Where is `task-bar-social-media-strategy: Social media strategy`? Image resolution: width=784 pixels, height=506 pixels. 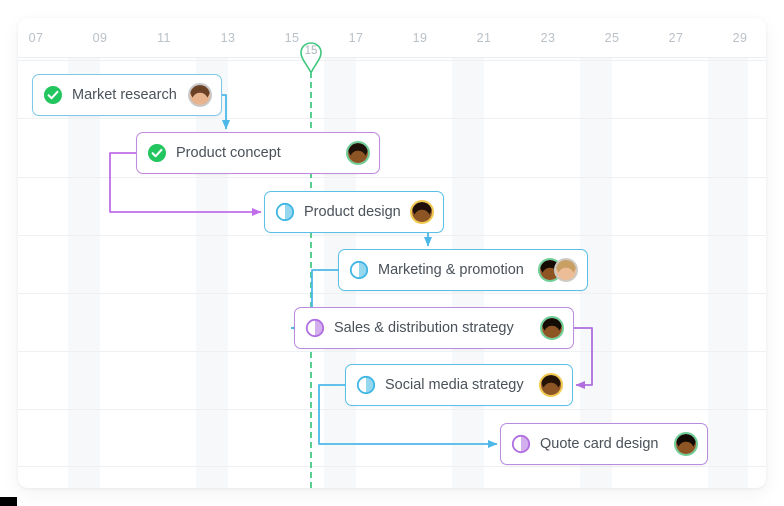 task-bar-social-media-strategy: Social media strategy is located at coordinates (459, 385).